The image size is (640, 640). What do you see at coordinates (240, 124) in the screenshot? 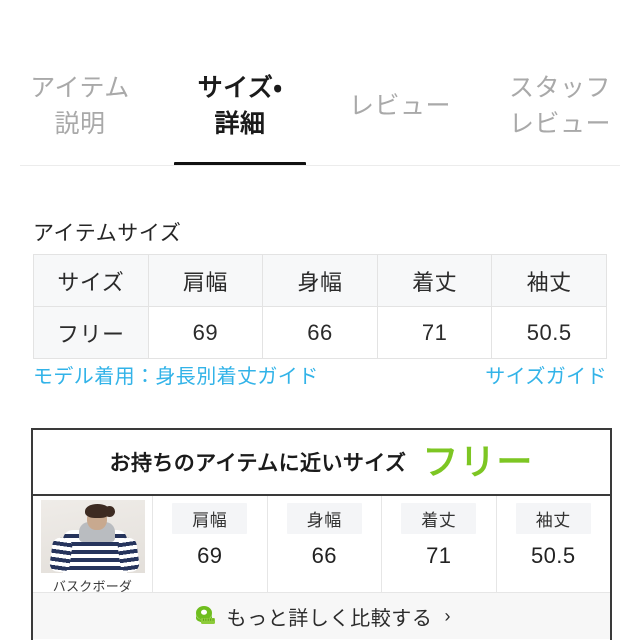
I see `tab-label-line: 詳細` at bounding box center [240, 124].